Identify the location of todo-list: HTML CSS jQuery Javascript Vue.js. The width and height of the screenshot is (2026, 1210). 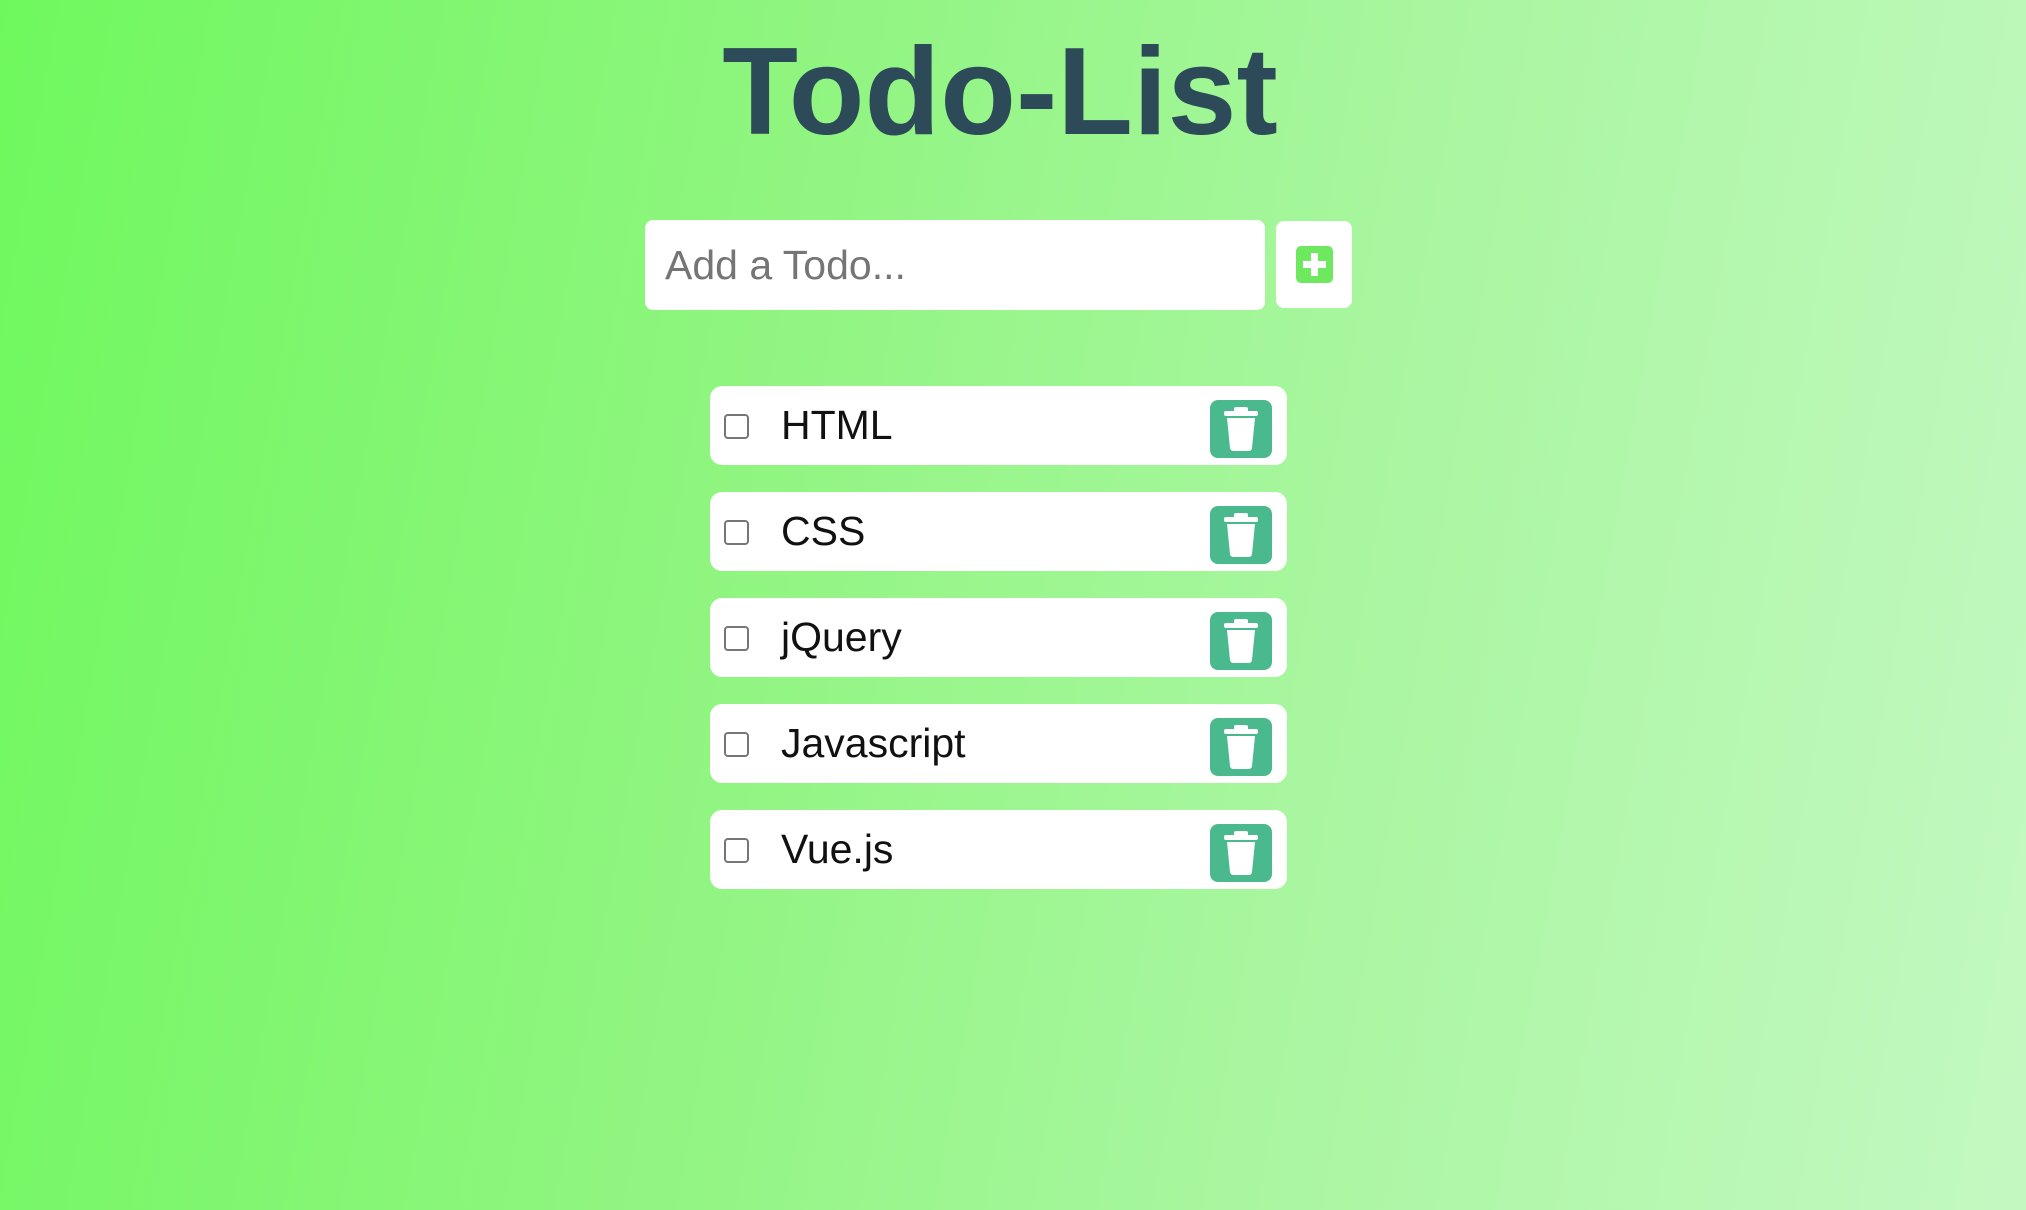
(998, 651).